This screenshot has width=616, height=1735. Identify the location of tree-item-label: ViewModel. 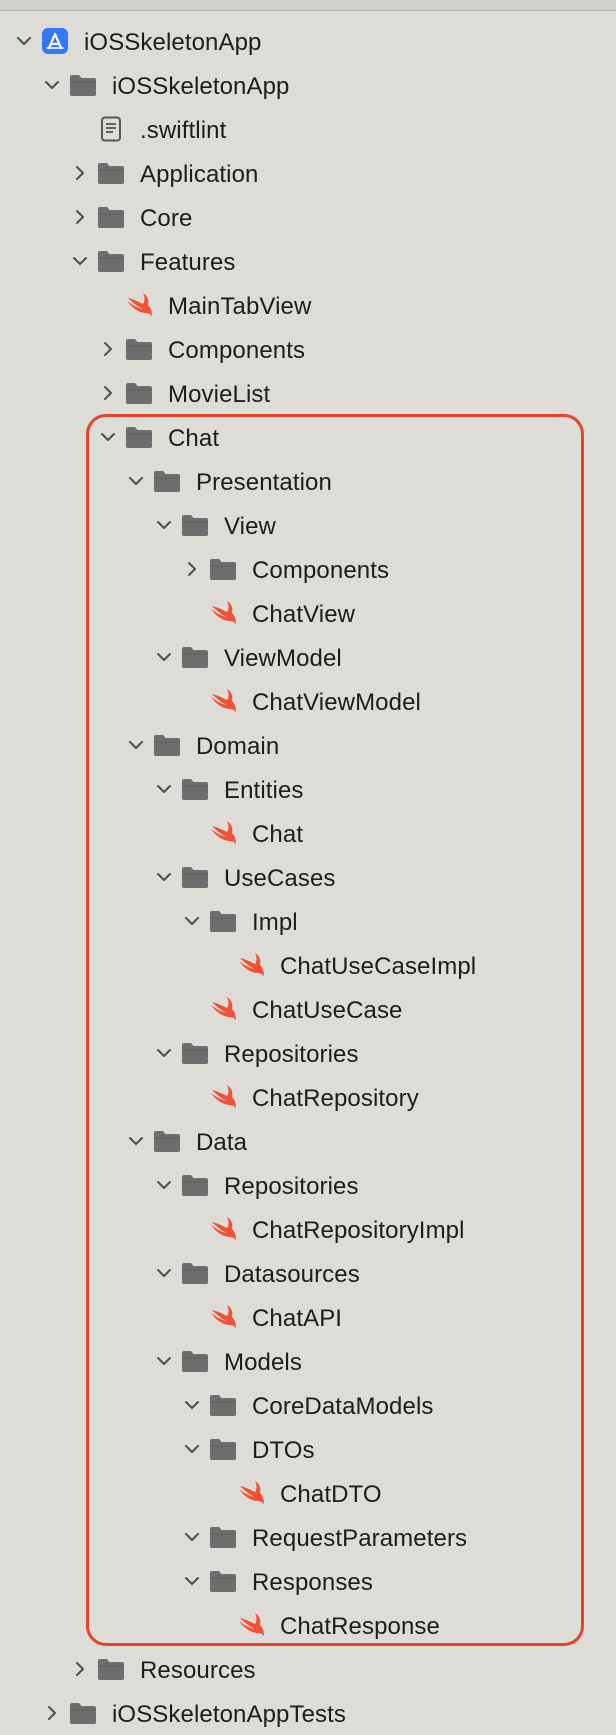
(283, 658).